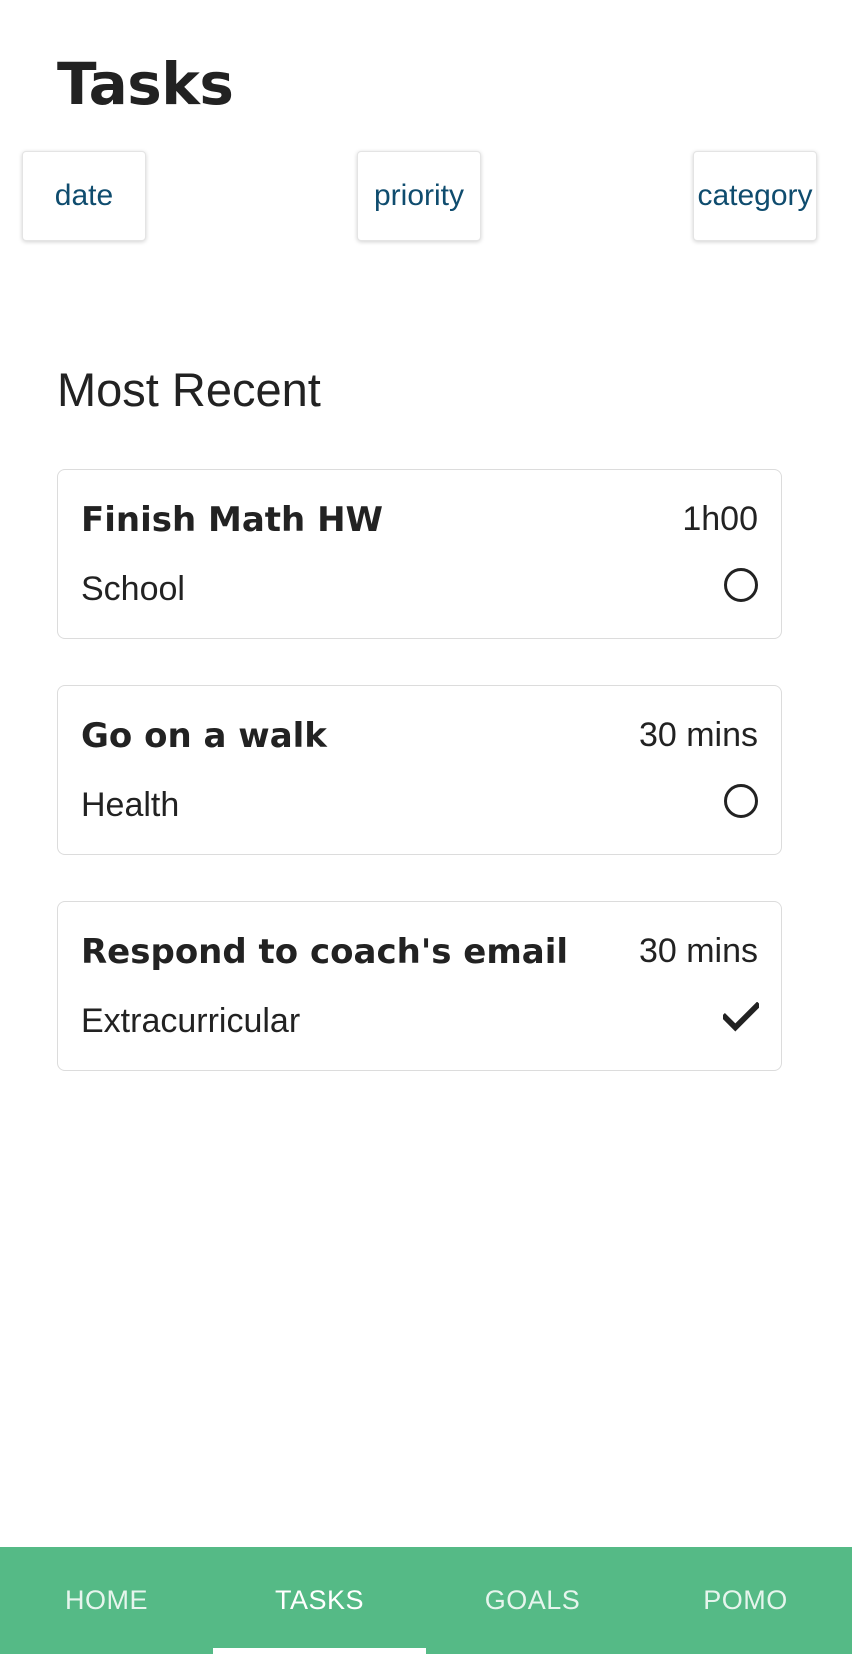 The image size is (852, 1654). I want to click on nav-tab-pomo: POMO, so click(745, 1600).